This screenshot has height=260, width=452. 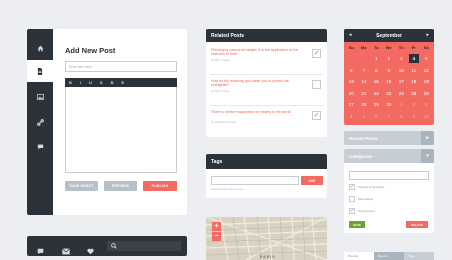 I want to click on editor-toolbar: B I U S B E, so click(x=121, y=82).